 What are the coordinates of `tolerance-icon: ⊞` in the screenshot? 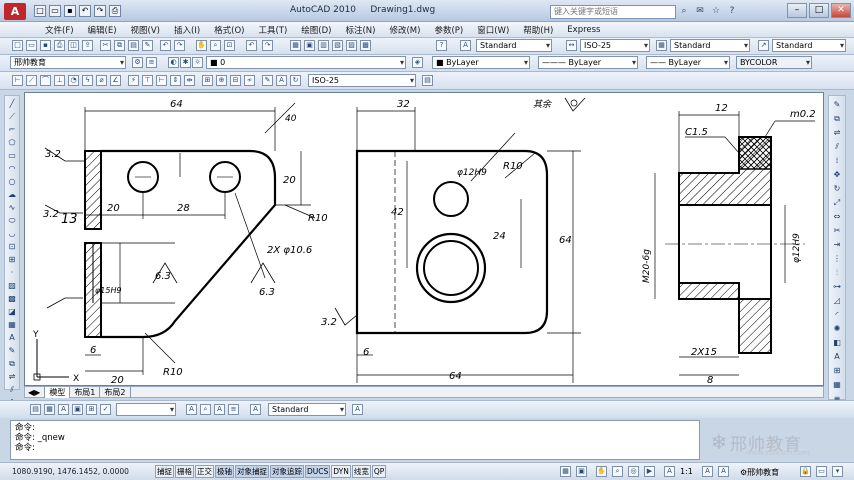 It's located at (207, 80).